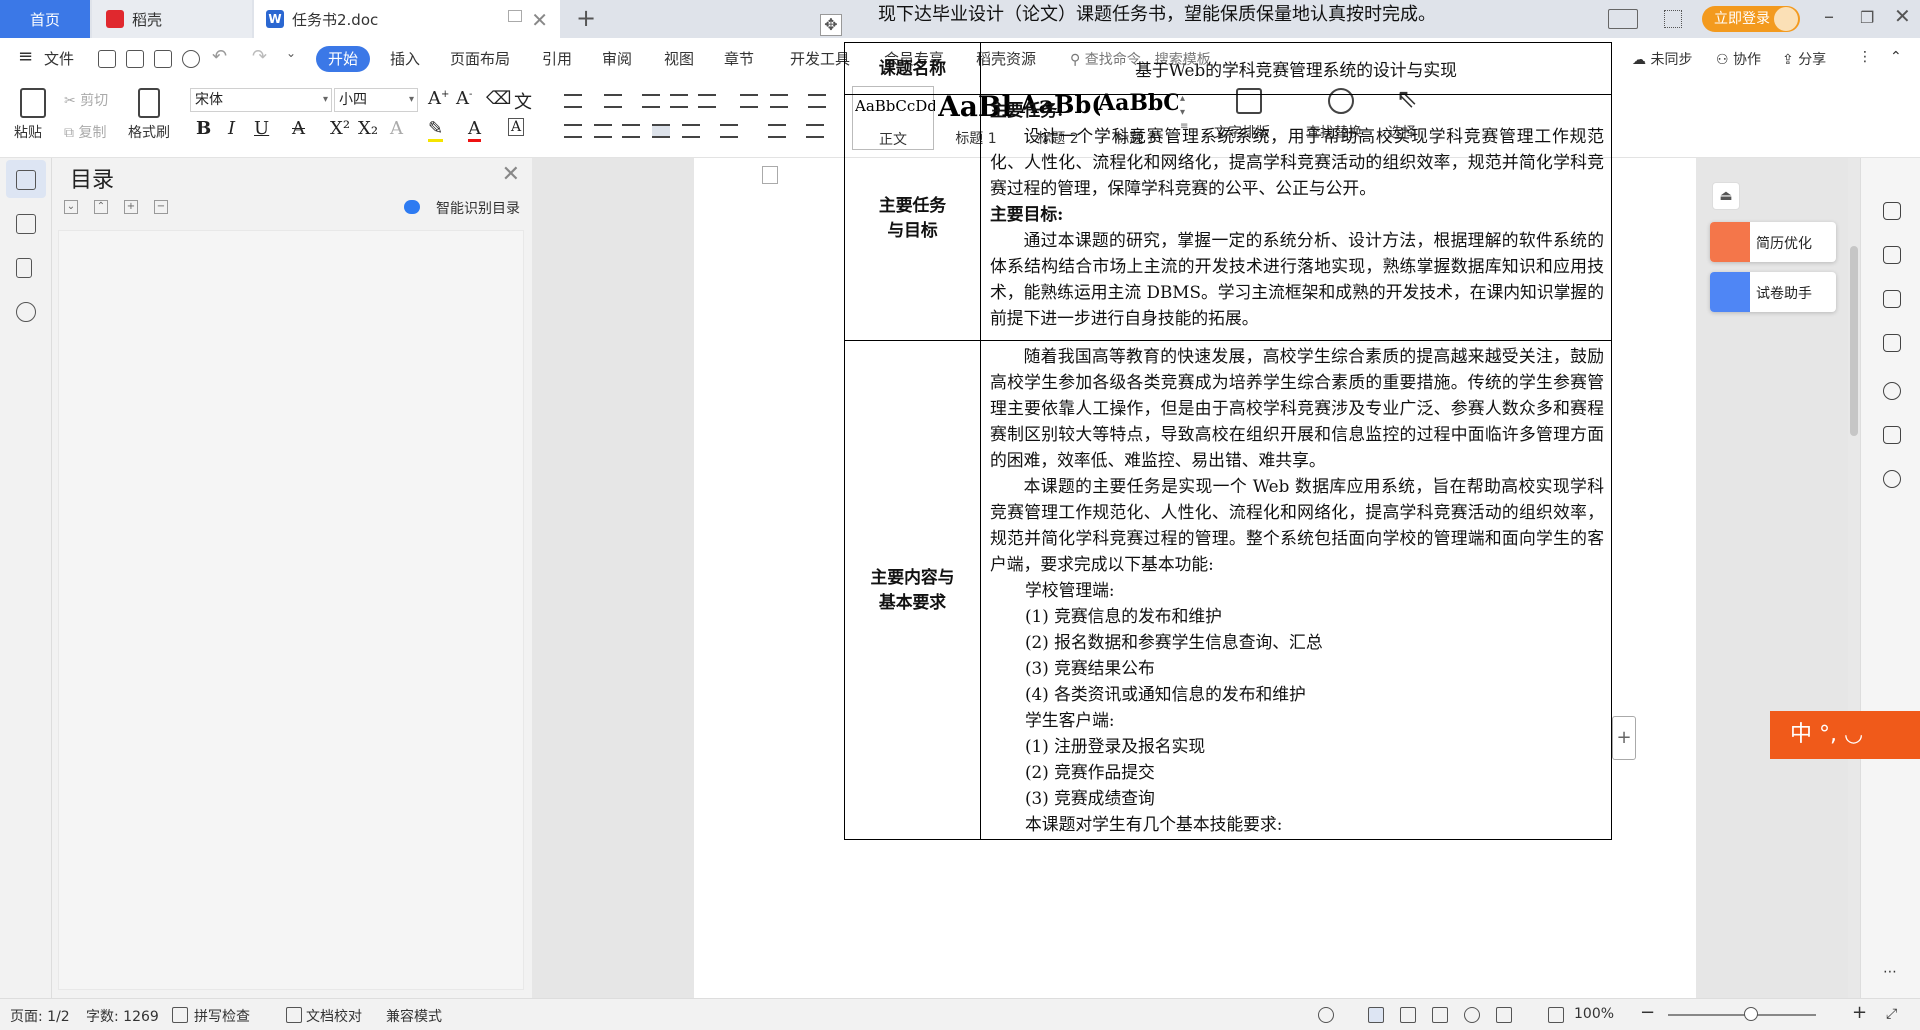 This screenshot has height=1030, width=1920. I want to click on help-icon, so click(1892, 391).